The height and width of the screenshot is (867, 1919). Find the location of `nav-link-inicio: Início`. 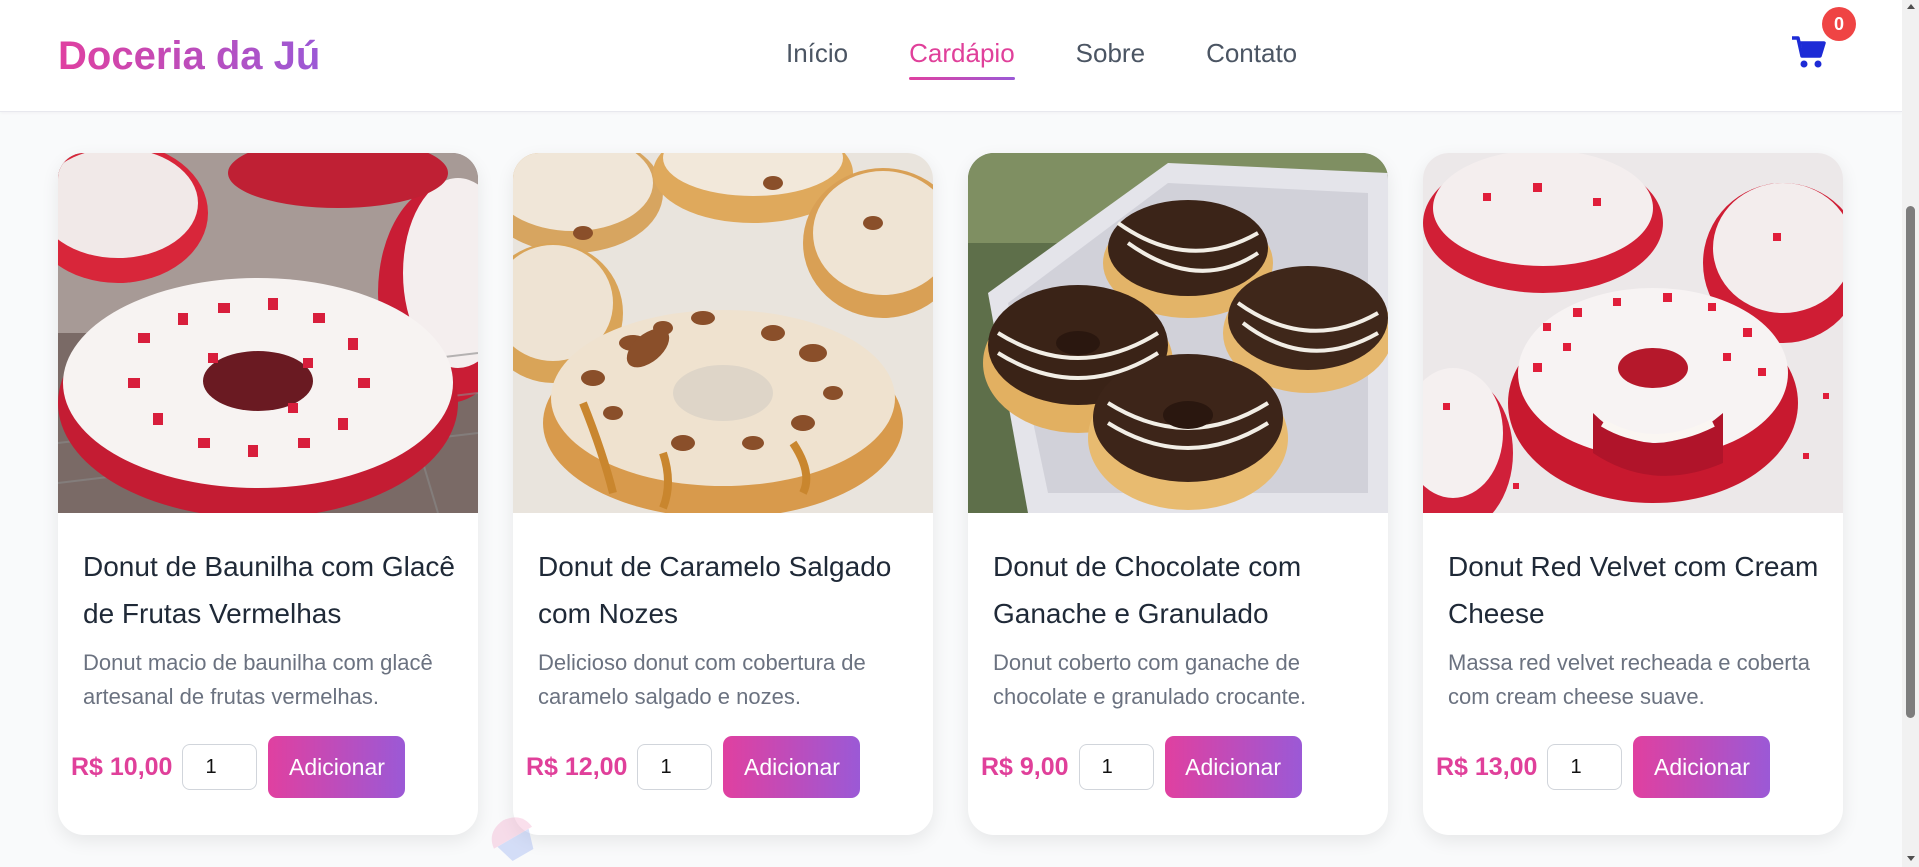

nav-link-inicio: Início is located at coordinates (817, 58).